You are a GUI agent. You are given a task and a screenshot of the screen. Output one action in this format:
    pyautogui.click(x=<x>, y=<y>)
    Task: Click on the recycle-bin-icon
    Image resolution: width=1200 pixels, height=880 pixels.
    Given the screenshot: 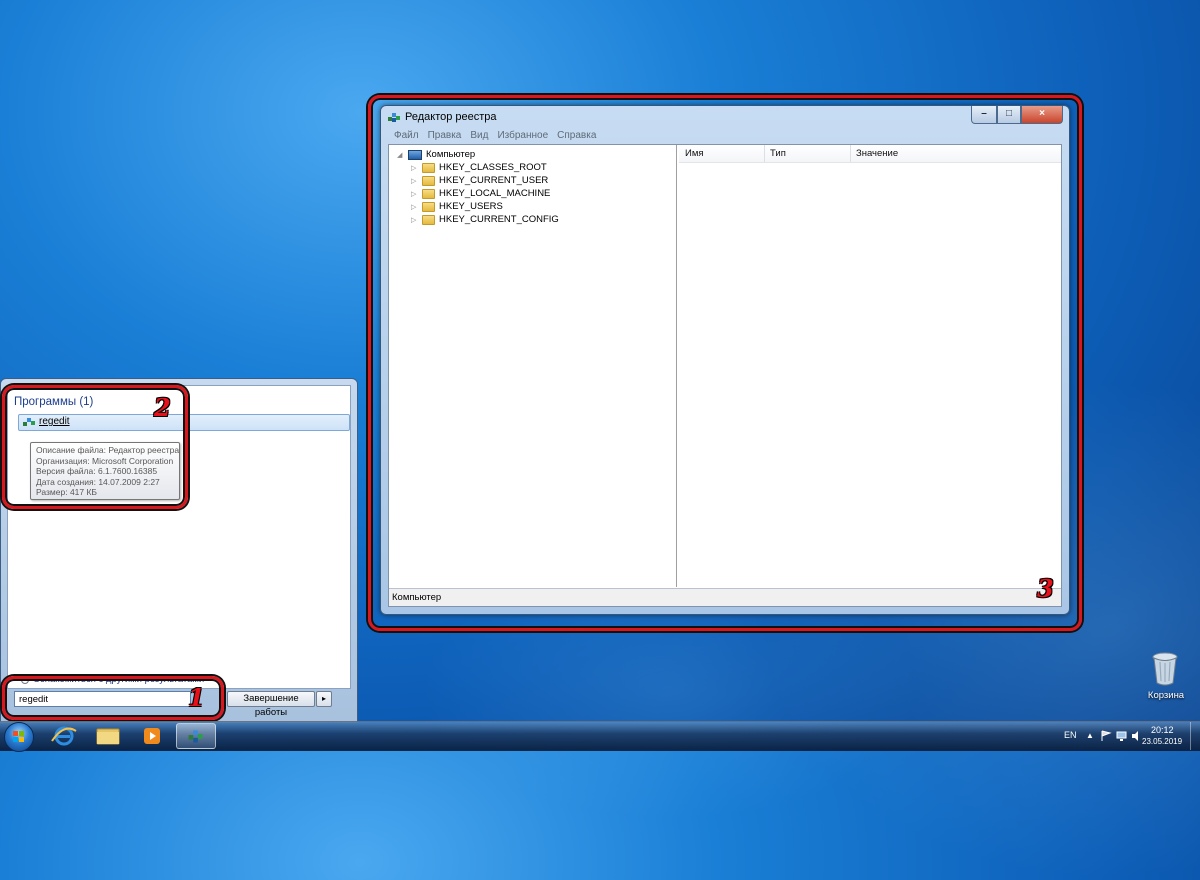 What is the action you would take?
    pyautogui.click(x=1165, y=669)
    